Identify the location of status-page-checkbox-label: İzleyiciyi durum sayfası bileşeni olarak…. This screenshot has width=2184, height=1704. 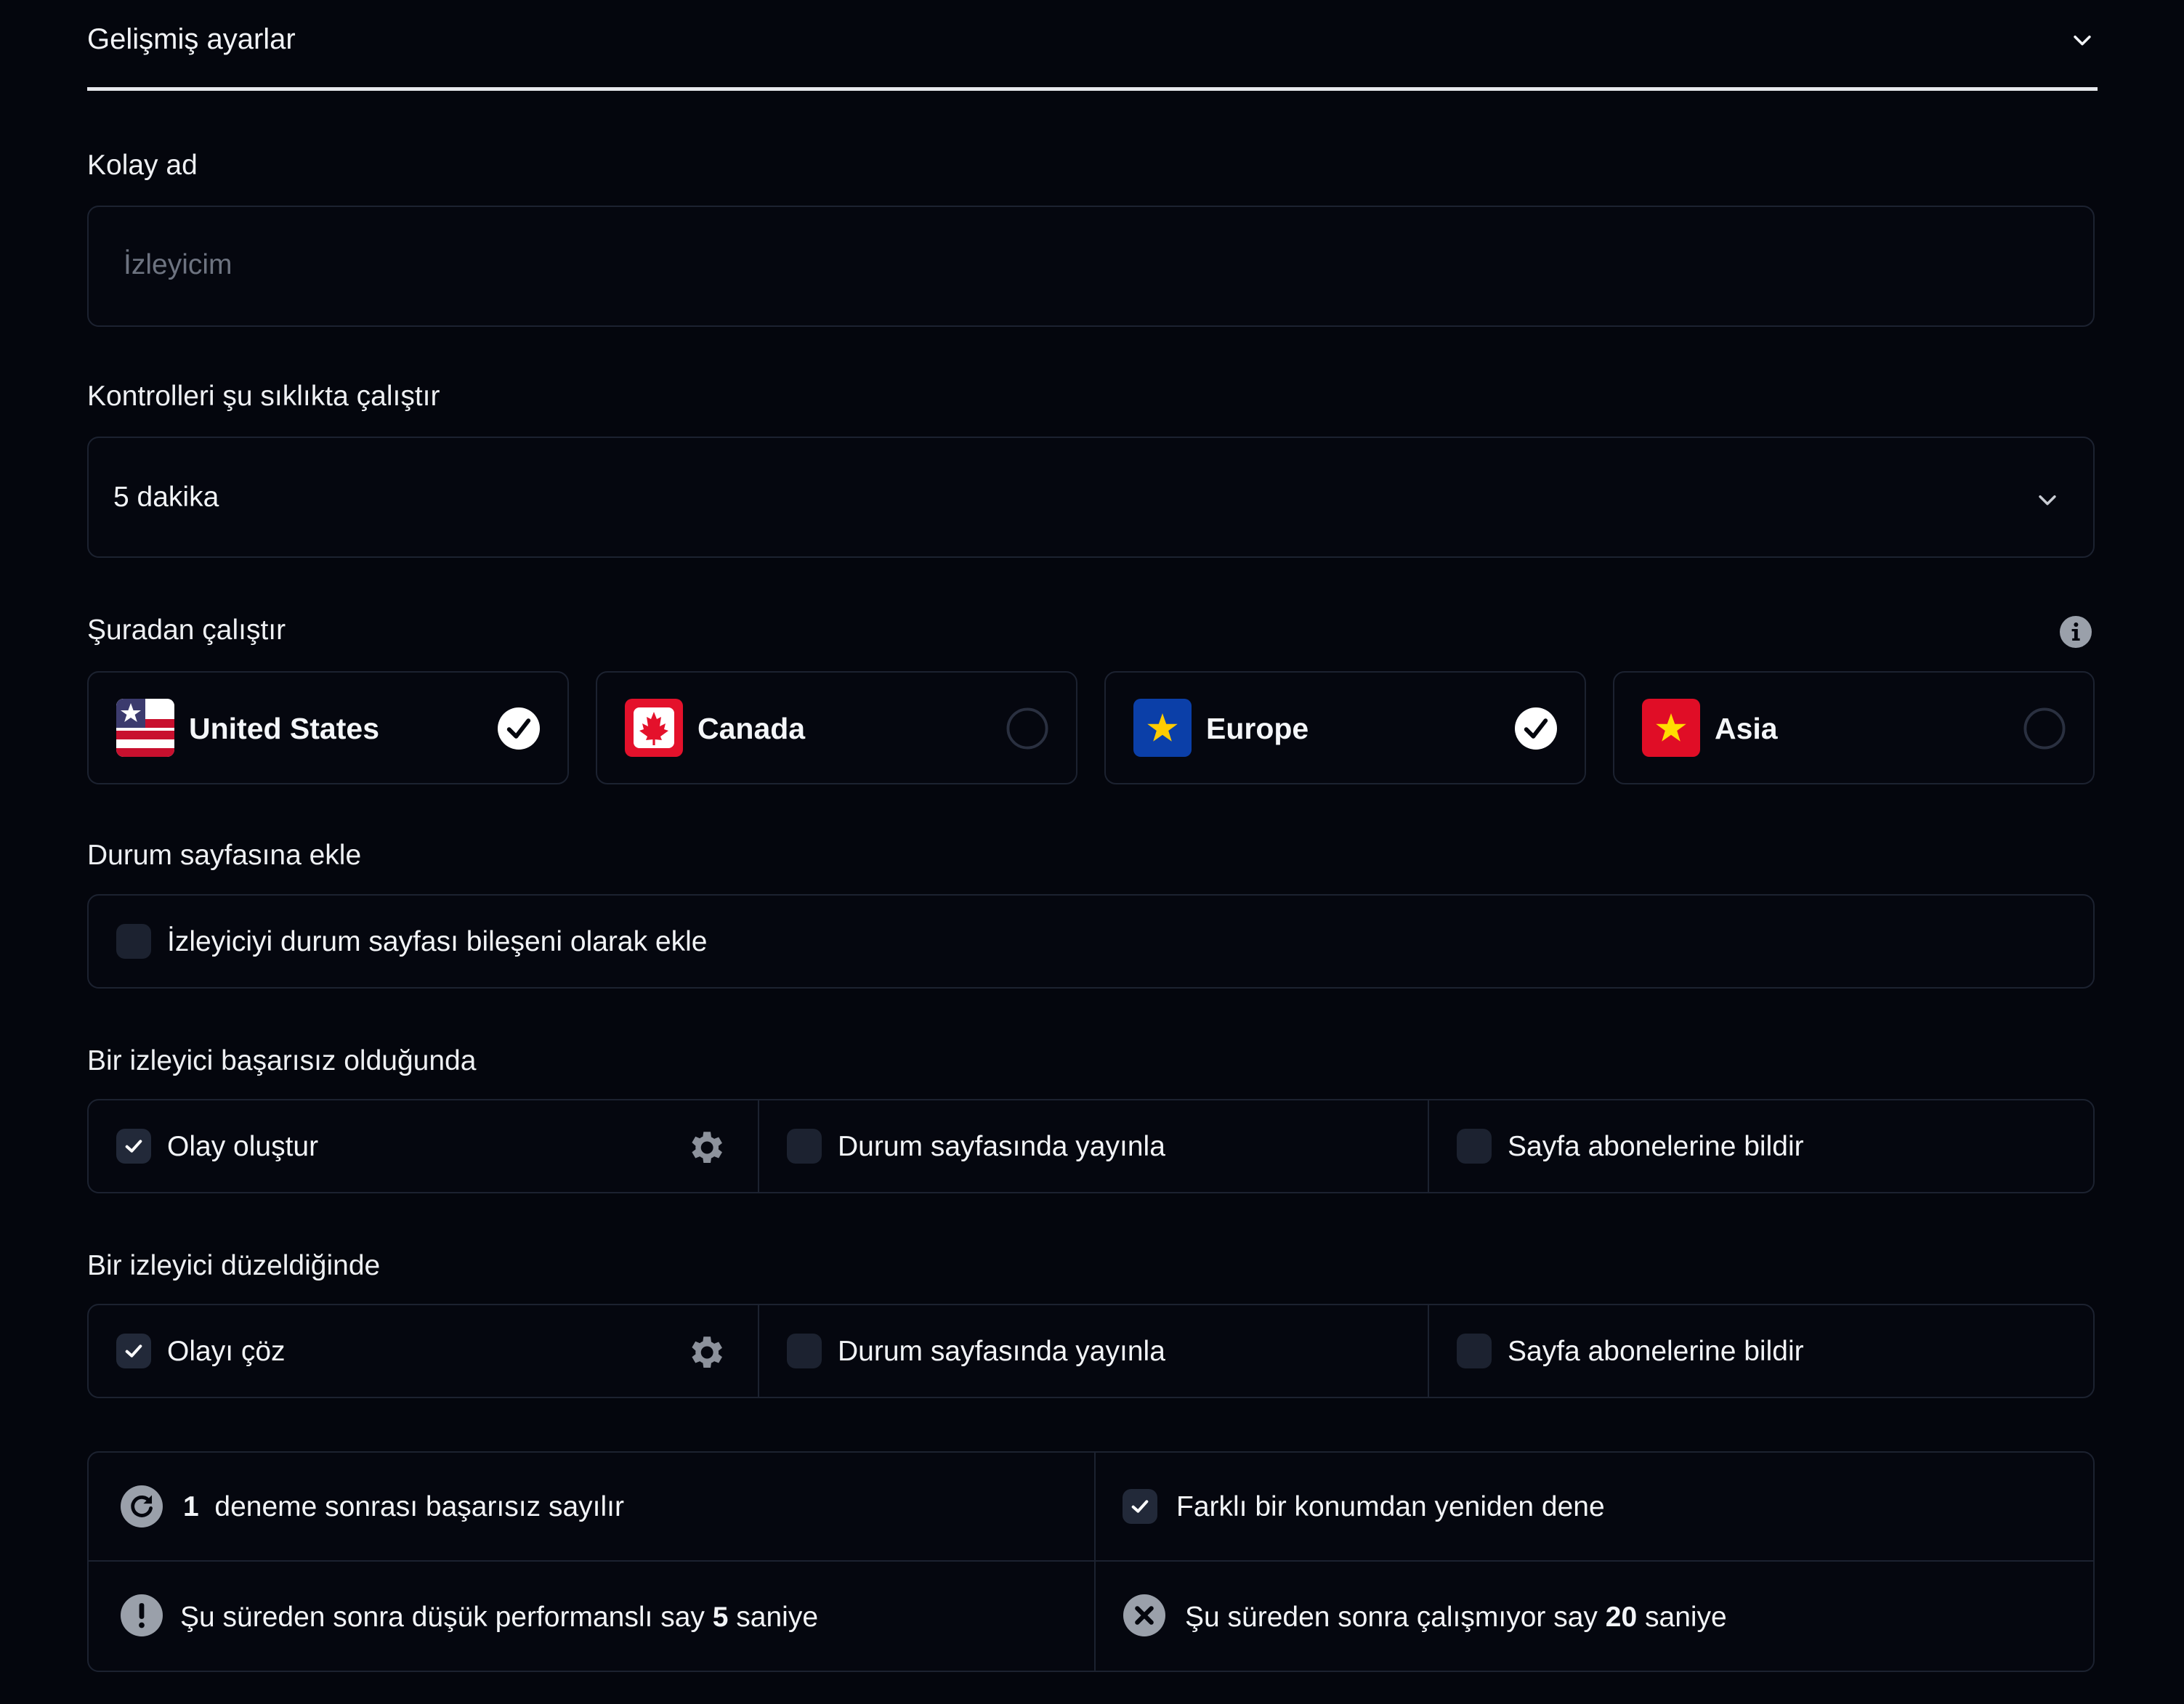
(437, 941).